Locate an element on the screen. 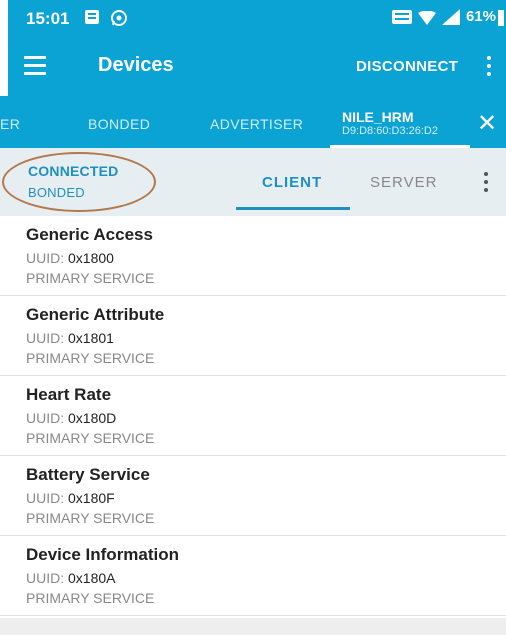 This screenshot has height=635, width=506. device-name: NILE_HRM is located at coordinates (378, 117).